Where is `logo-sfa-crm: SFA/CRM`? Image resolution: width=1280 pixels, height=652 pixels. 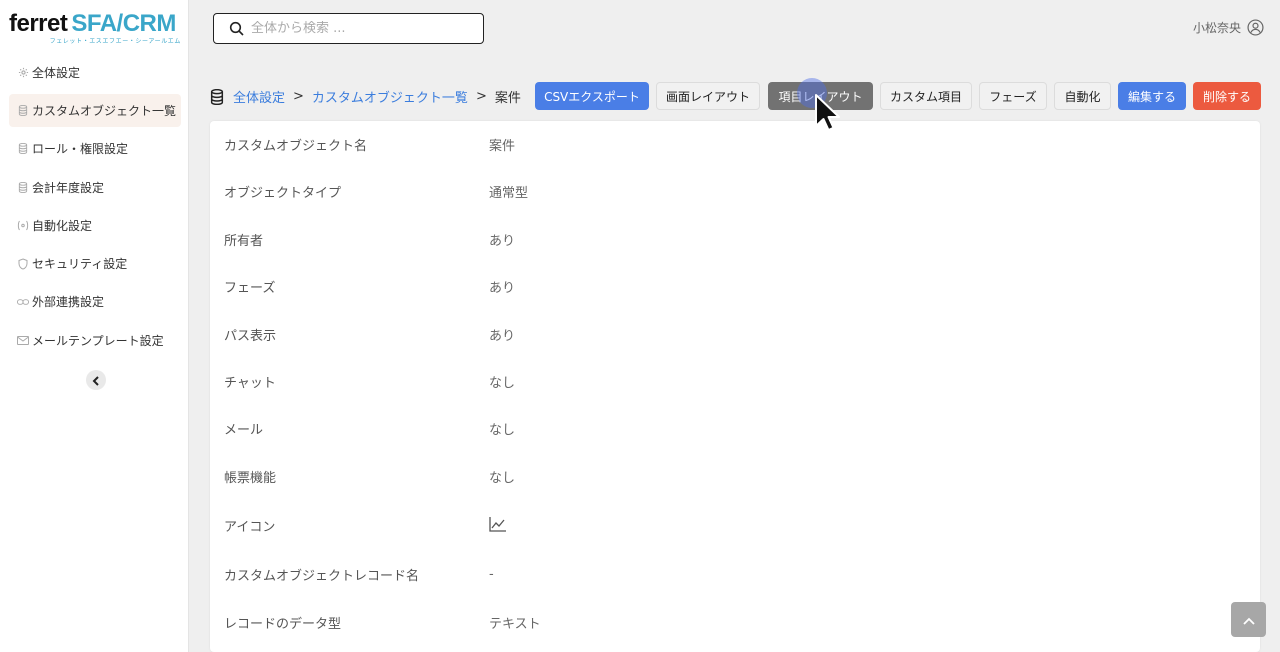 logo-sfa-crm: SFA/CRM is located at coordinates (123, 23).